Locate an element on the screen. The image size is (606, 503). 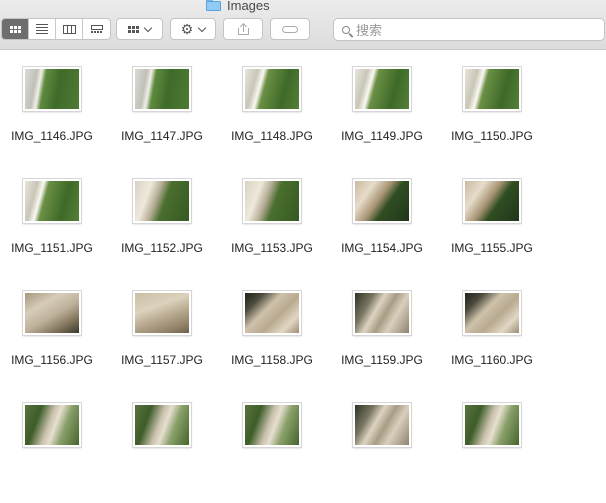
toolbar: Images ⚙ 搜索 is located at coordinates (303, 25).